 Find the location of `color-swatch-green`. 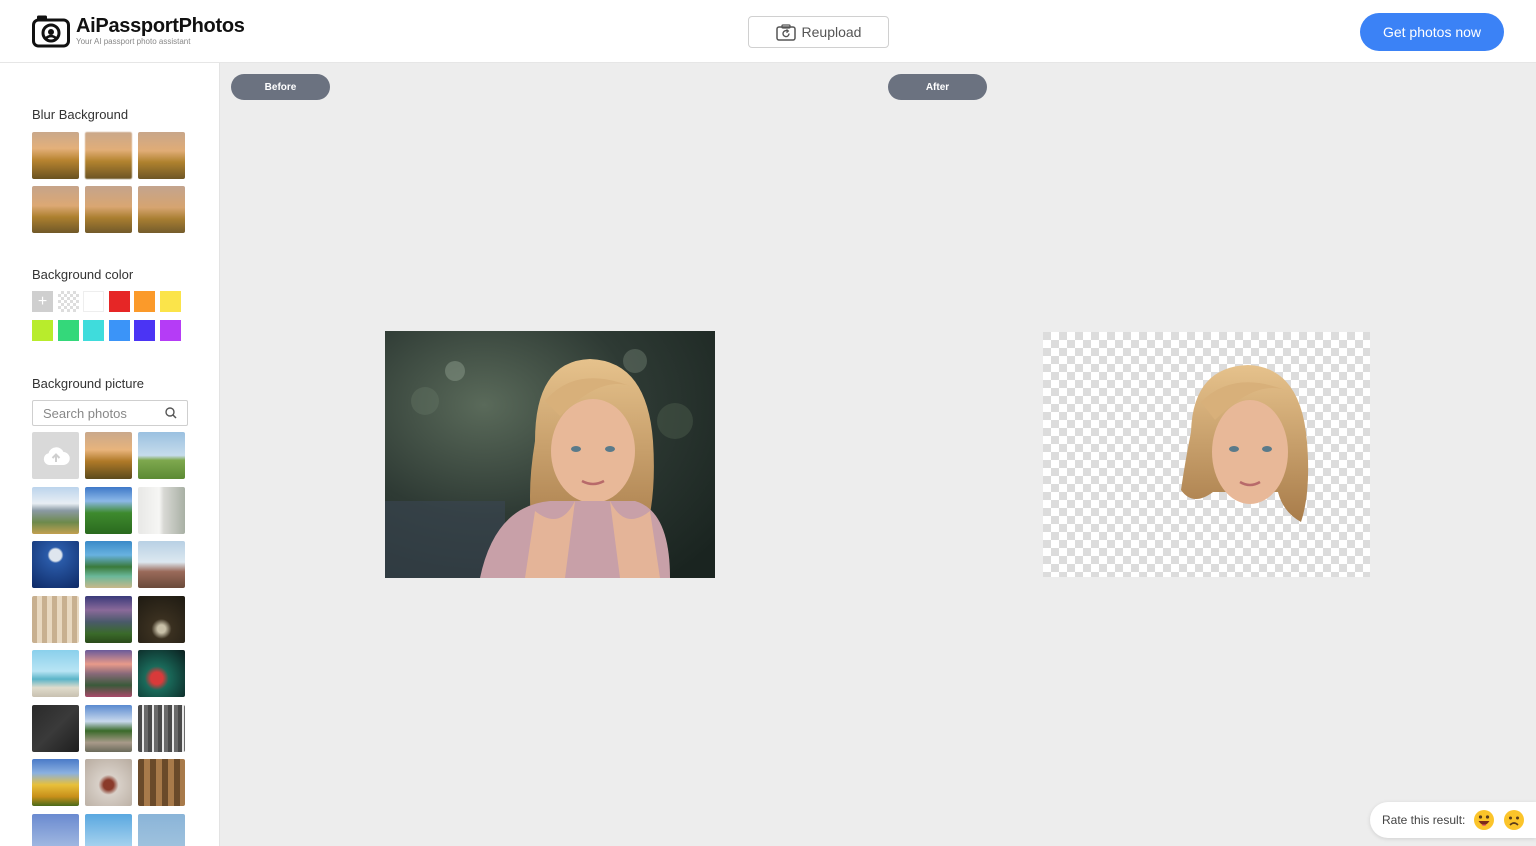

color-swatch-green is located at coordinates (68, 330).